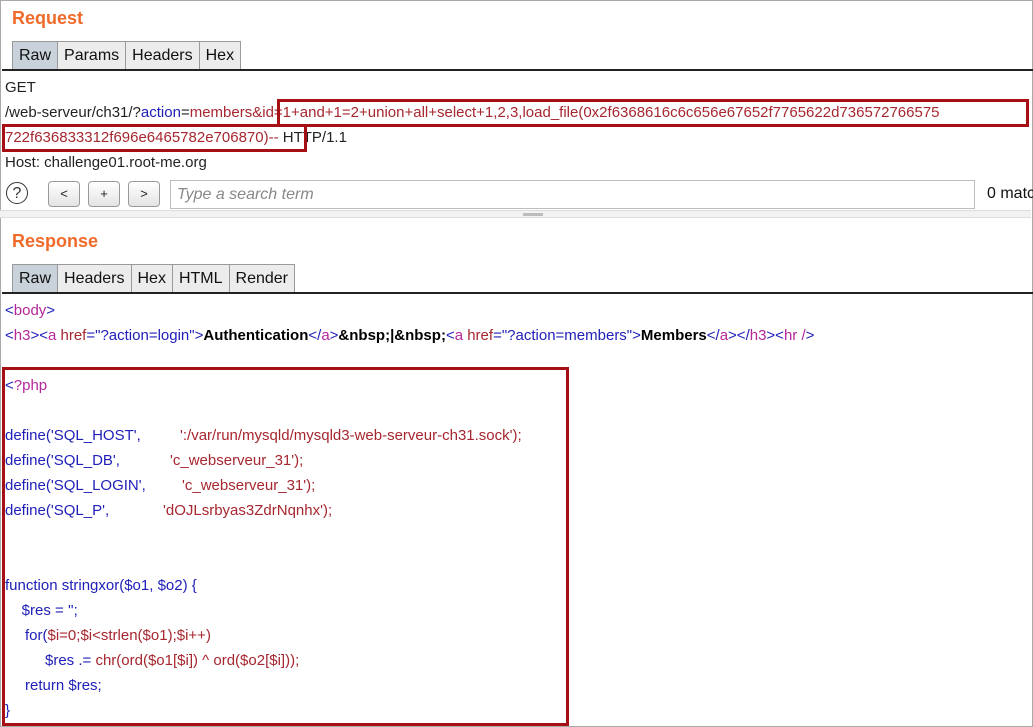 The height and width of the screenshot is (727, 1033). I want to click on body-tag-line: <body>, so click(30, 310).